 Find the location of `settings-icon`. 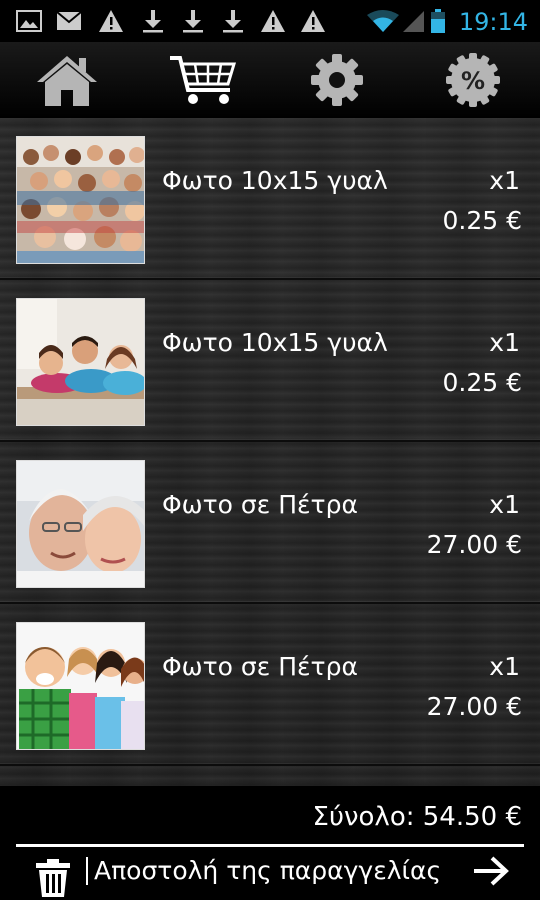

settings-icon is located at coordinates (337, 80).